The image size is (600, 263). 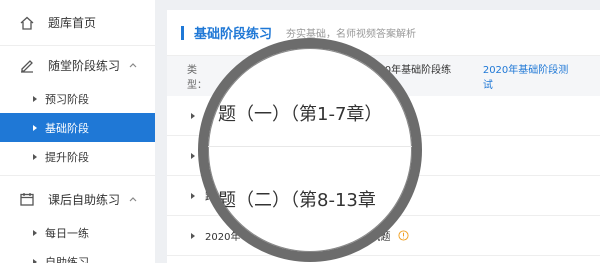 What do you see at coordinates (84, 199) in the screenshot?
I see `sidebar-group-label: 课后自助练习` at bounding box center [84, 199].